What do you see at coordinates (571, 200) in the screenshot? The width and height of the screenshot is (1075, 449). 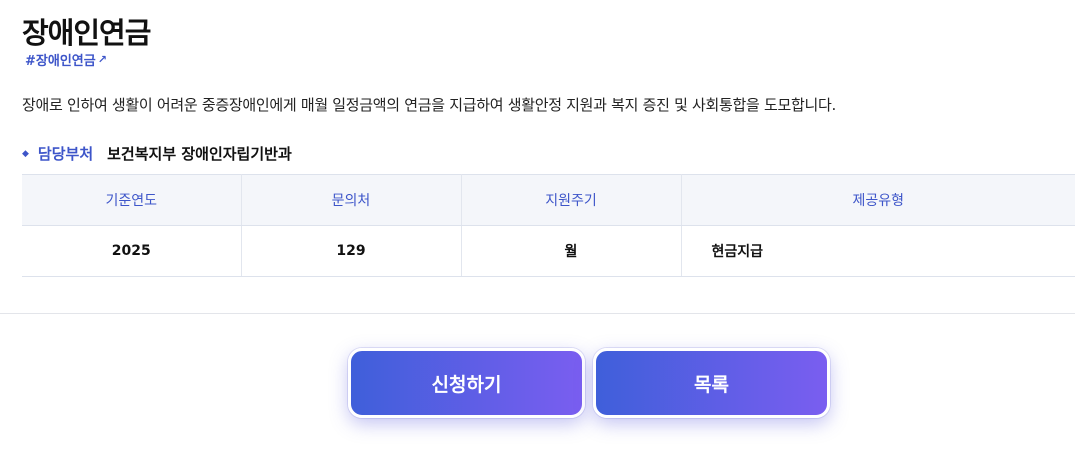 I see `header-support-cycle: 지원주기` at bounding box center [571, 200].